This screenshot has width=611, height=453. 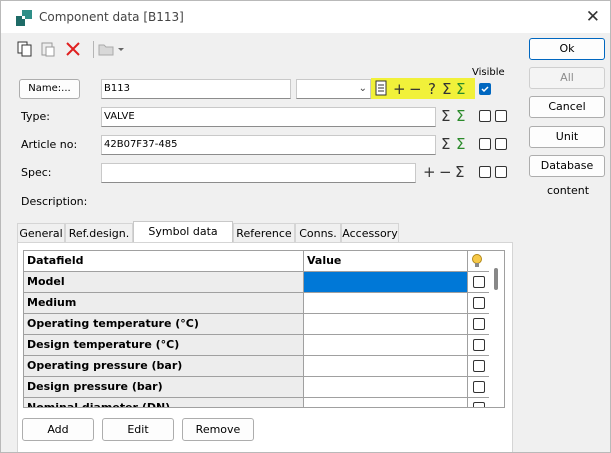 What do you see at coordinates (164, 387) in the screenshot?
I see `datafield-cell: Design pressure (bar)` at bounding box center [164, 387].